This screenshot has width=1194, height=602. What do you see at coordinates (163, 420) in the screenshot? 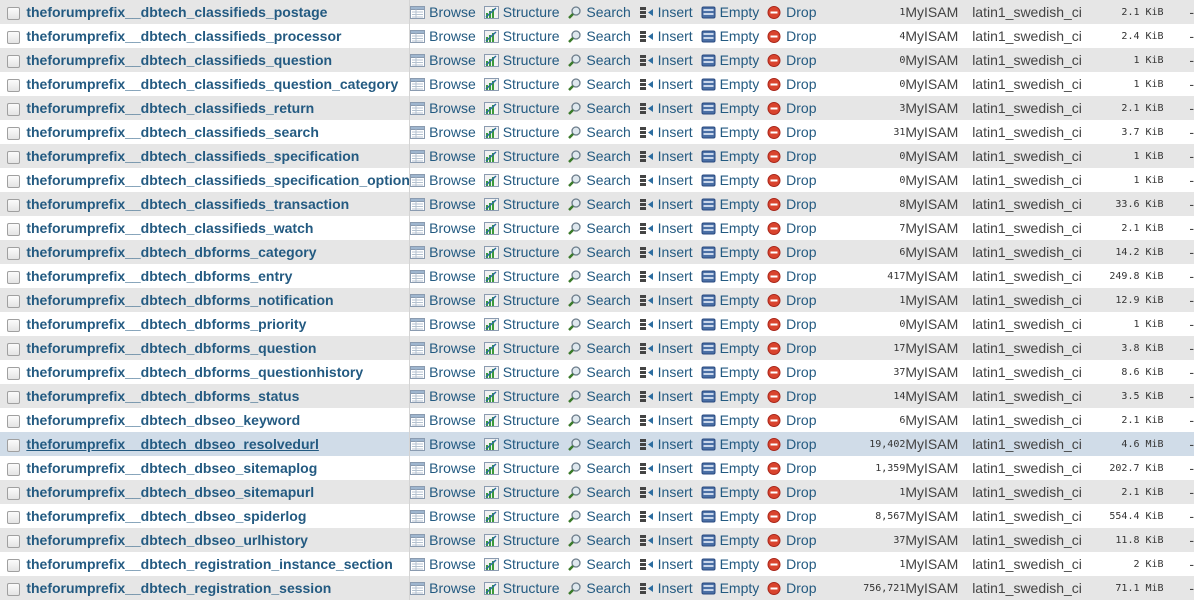
I see `table-name-link: theforumprefix__dbtech_dbseo_keyword` at bounding box center [163, 420].